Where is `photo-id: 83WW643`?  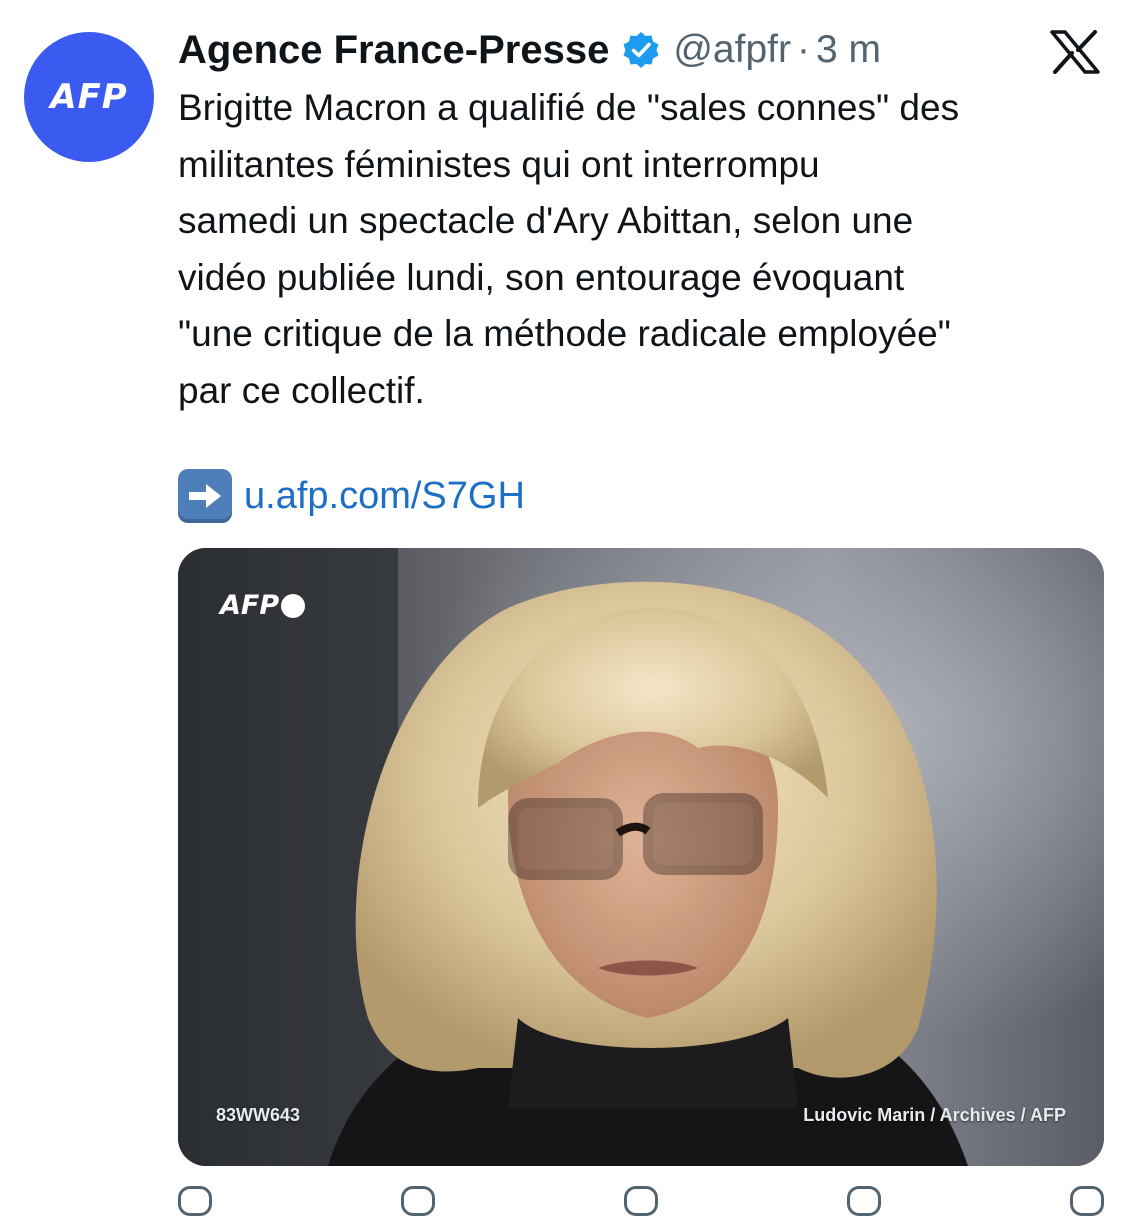
photo-id: 83WW643 is located at coordinates (258, 1115).